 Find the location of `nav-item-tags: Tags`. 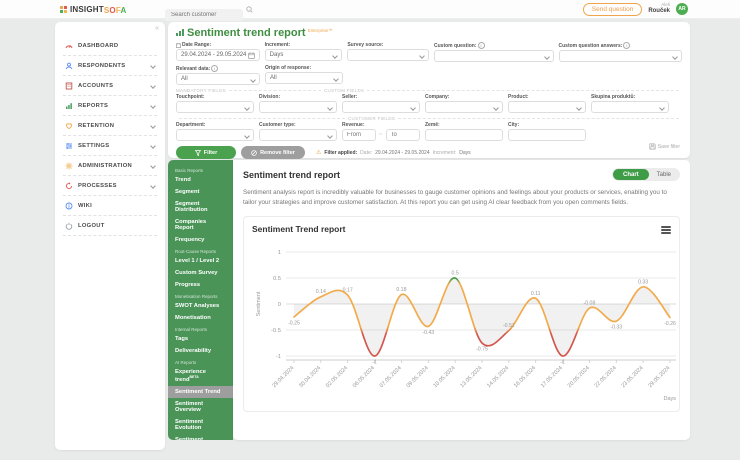

nav-item-tags: Tags is located at coordinates (200, 339).